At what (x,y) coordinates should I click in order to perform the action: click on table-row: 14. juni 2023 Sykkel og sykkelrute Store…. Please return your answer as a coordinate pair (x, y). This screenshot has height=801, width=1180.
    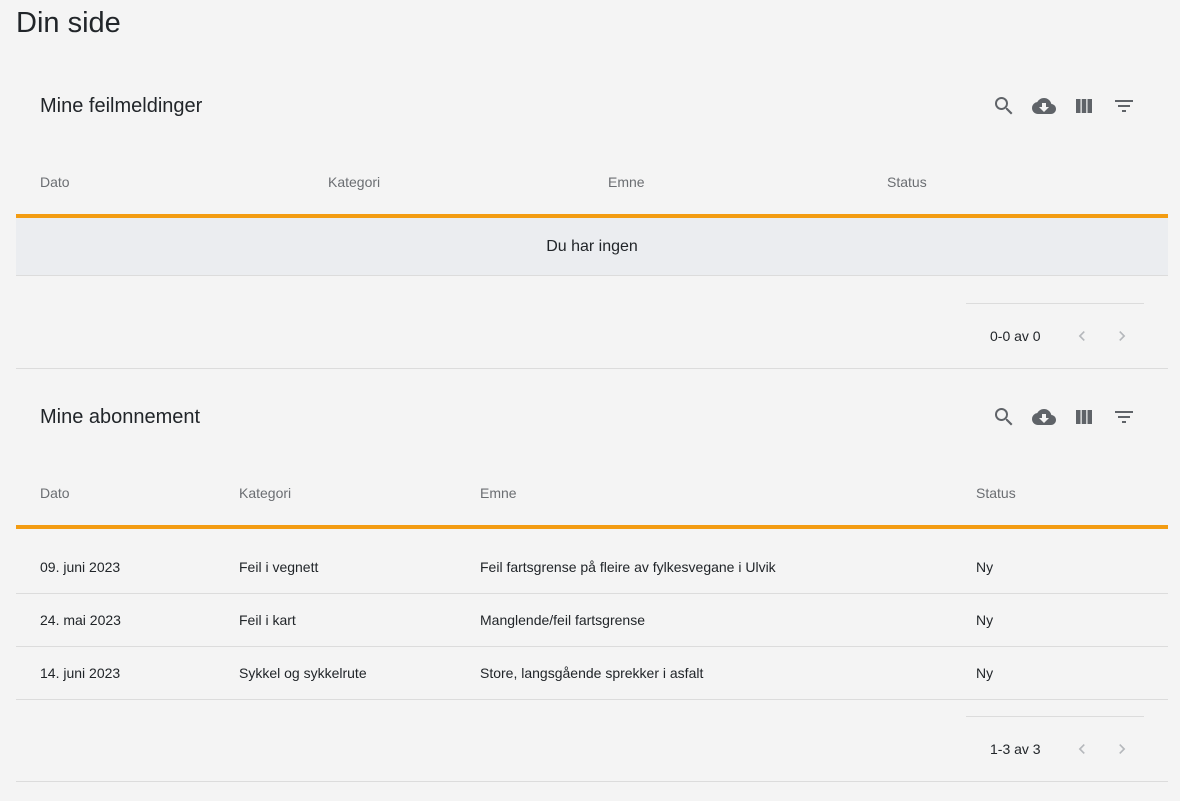
    Looking at the image, I should click on (592, 673).